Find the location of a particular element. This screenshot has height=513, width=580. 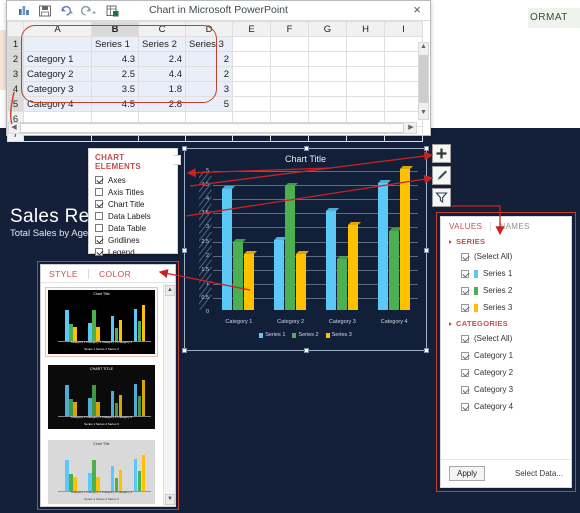

table-row: 1 Series 1 Series 2 Series 3 is located at coordinates (215, 44).